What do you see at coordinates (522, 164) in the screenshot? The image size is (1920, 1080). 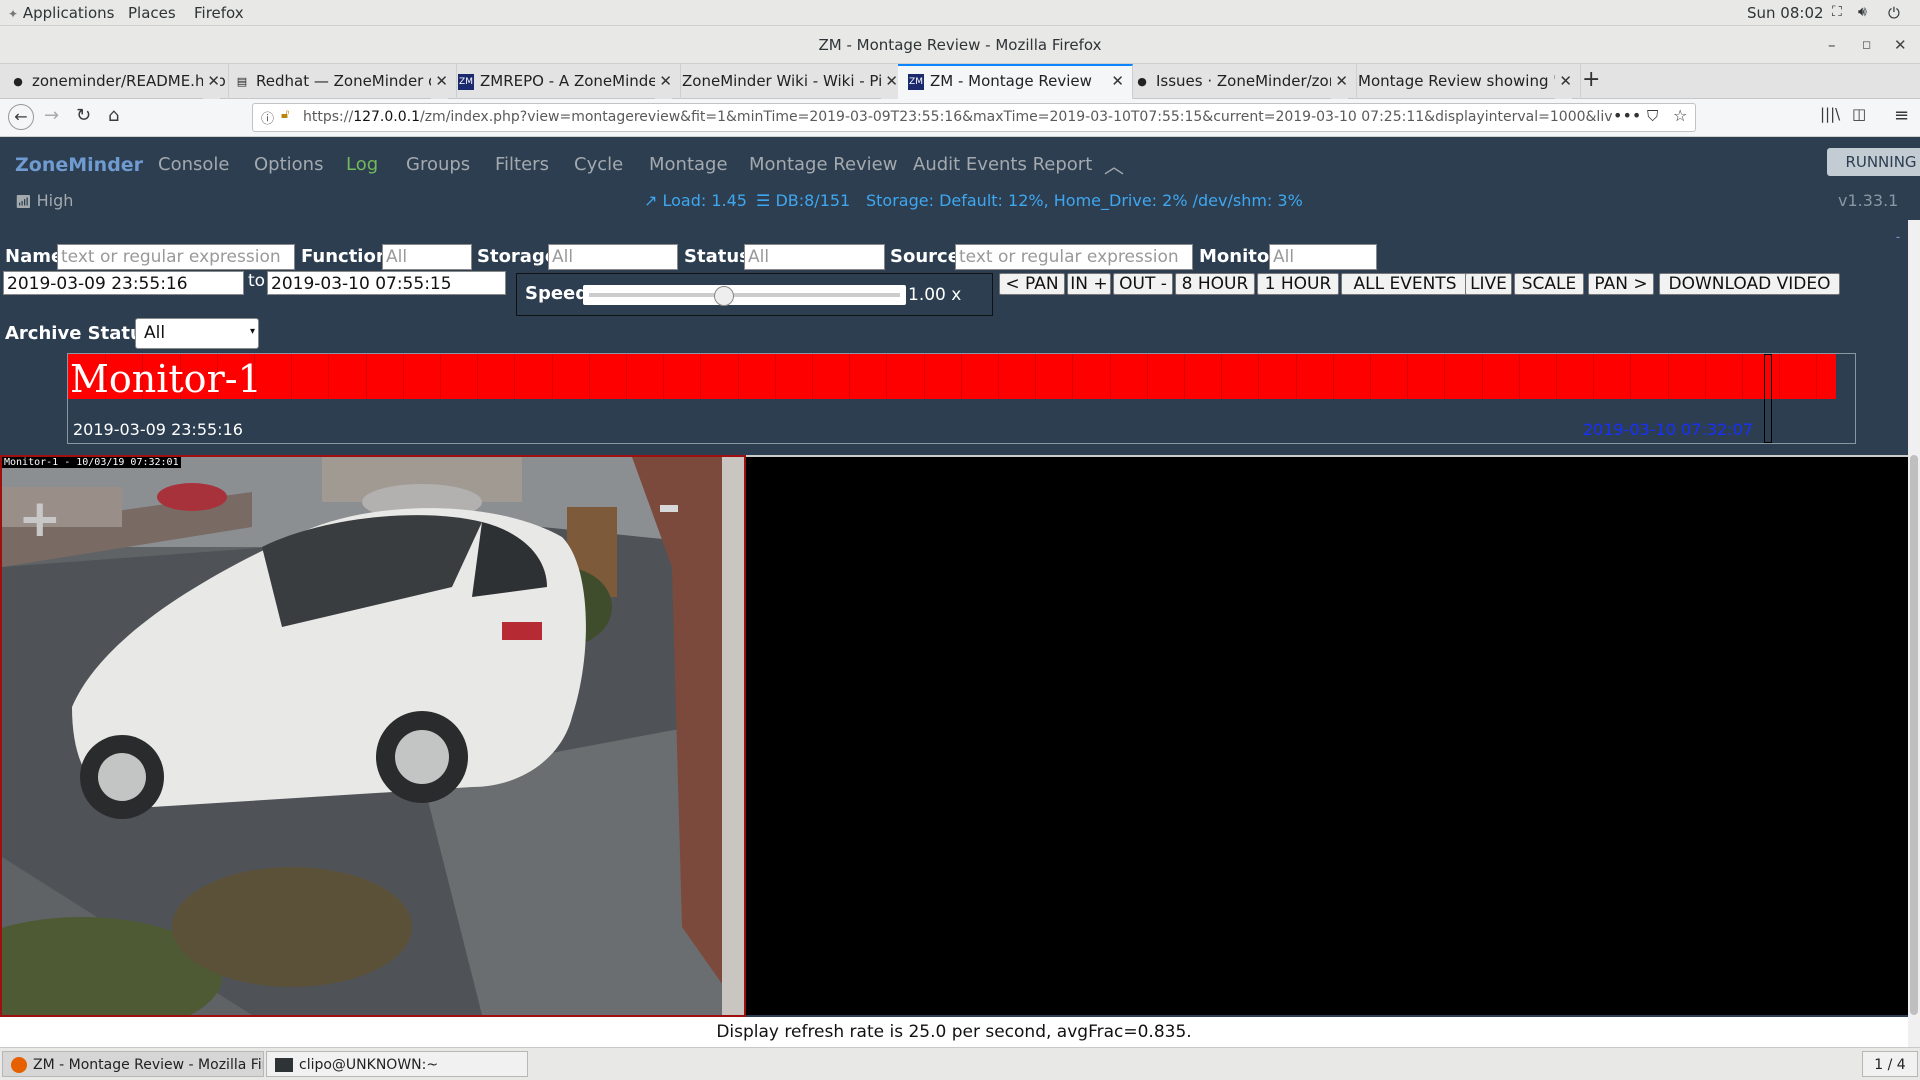 I see `nav-filters: Filters` at bounding box center [522, 164].